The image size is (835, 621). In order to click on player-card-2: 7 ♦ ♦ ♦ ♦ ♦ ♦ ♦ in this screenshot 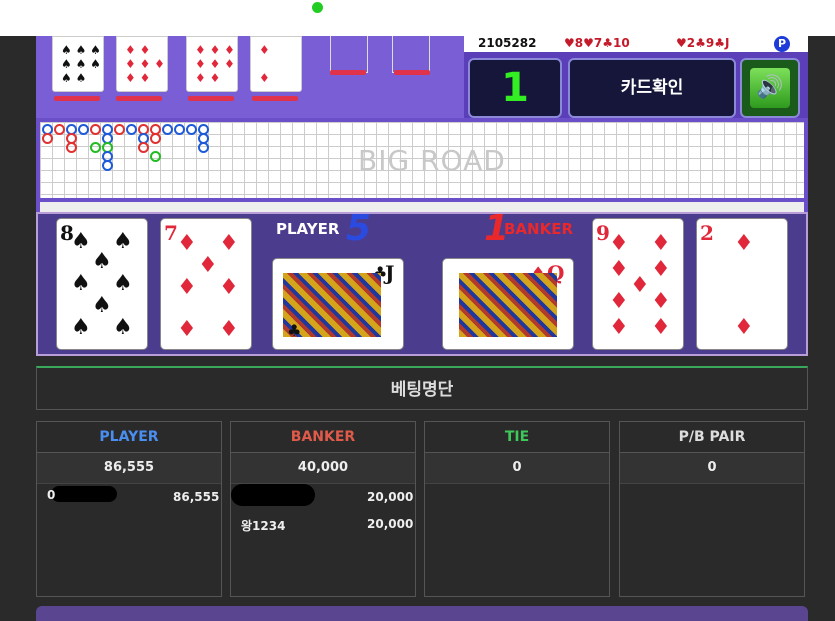, I will do `click(206, 284)`.